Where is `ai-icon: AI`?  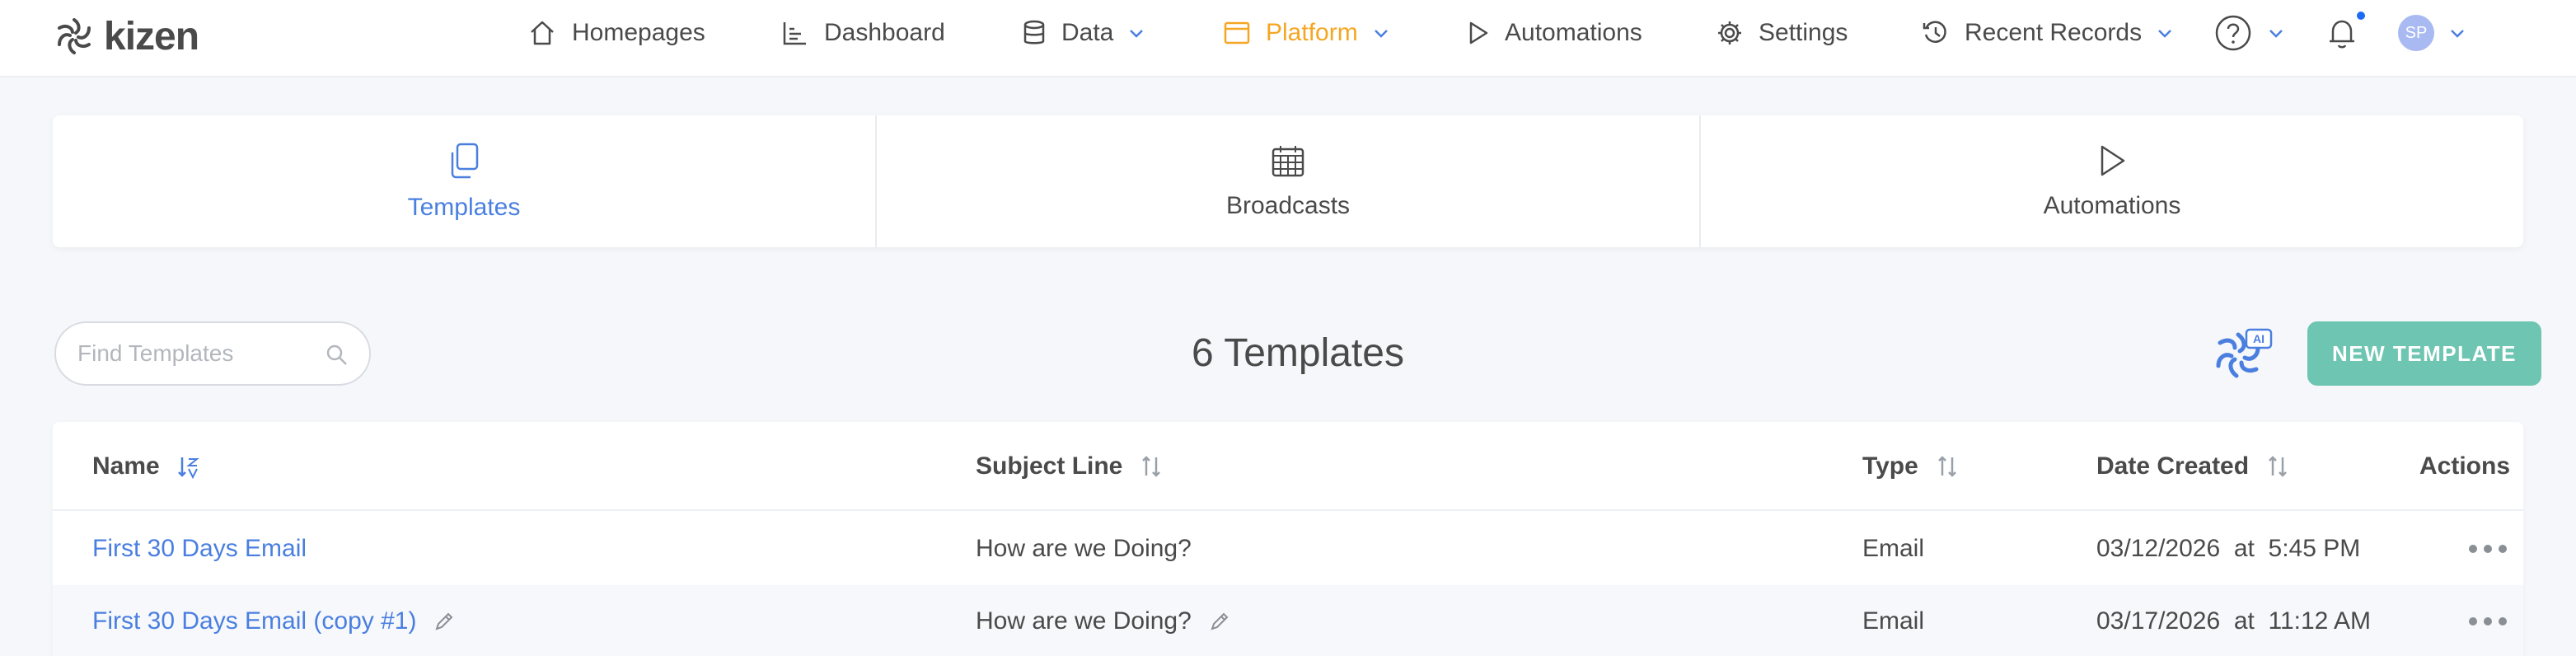
ai-icon: AI is located at coordinates (2244, 353).